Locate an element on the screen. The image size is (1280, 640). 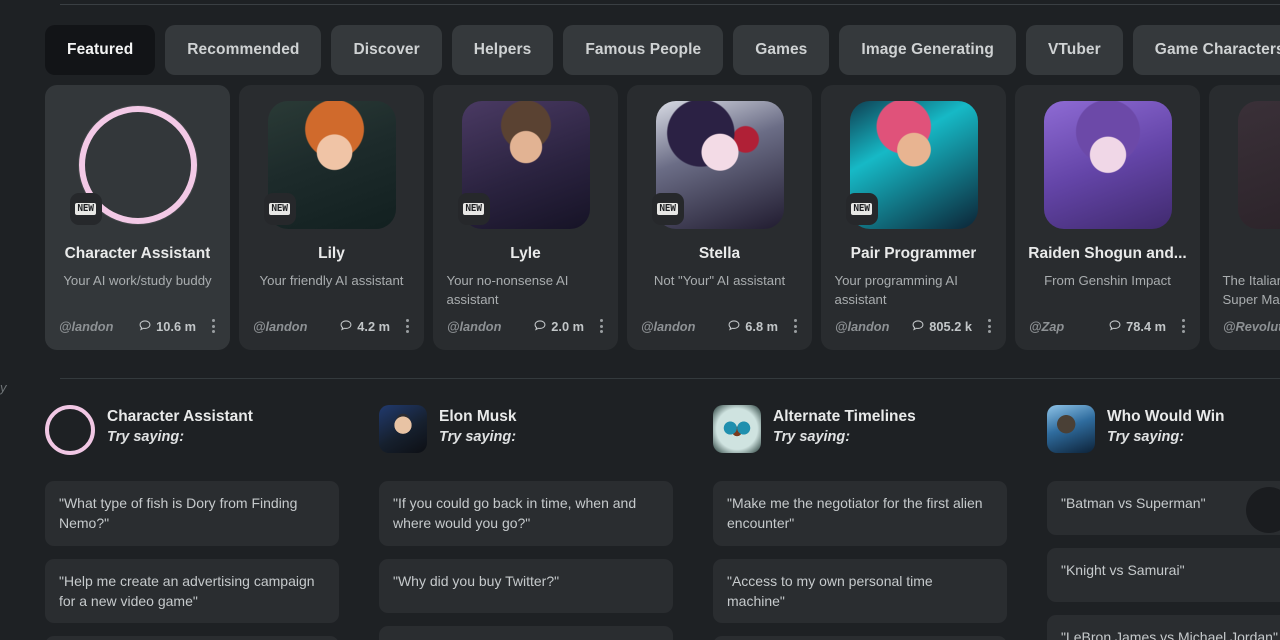
category-tab-label: Image Generating is located at coordinates (927, 49).